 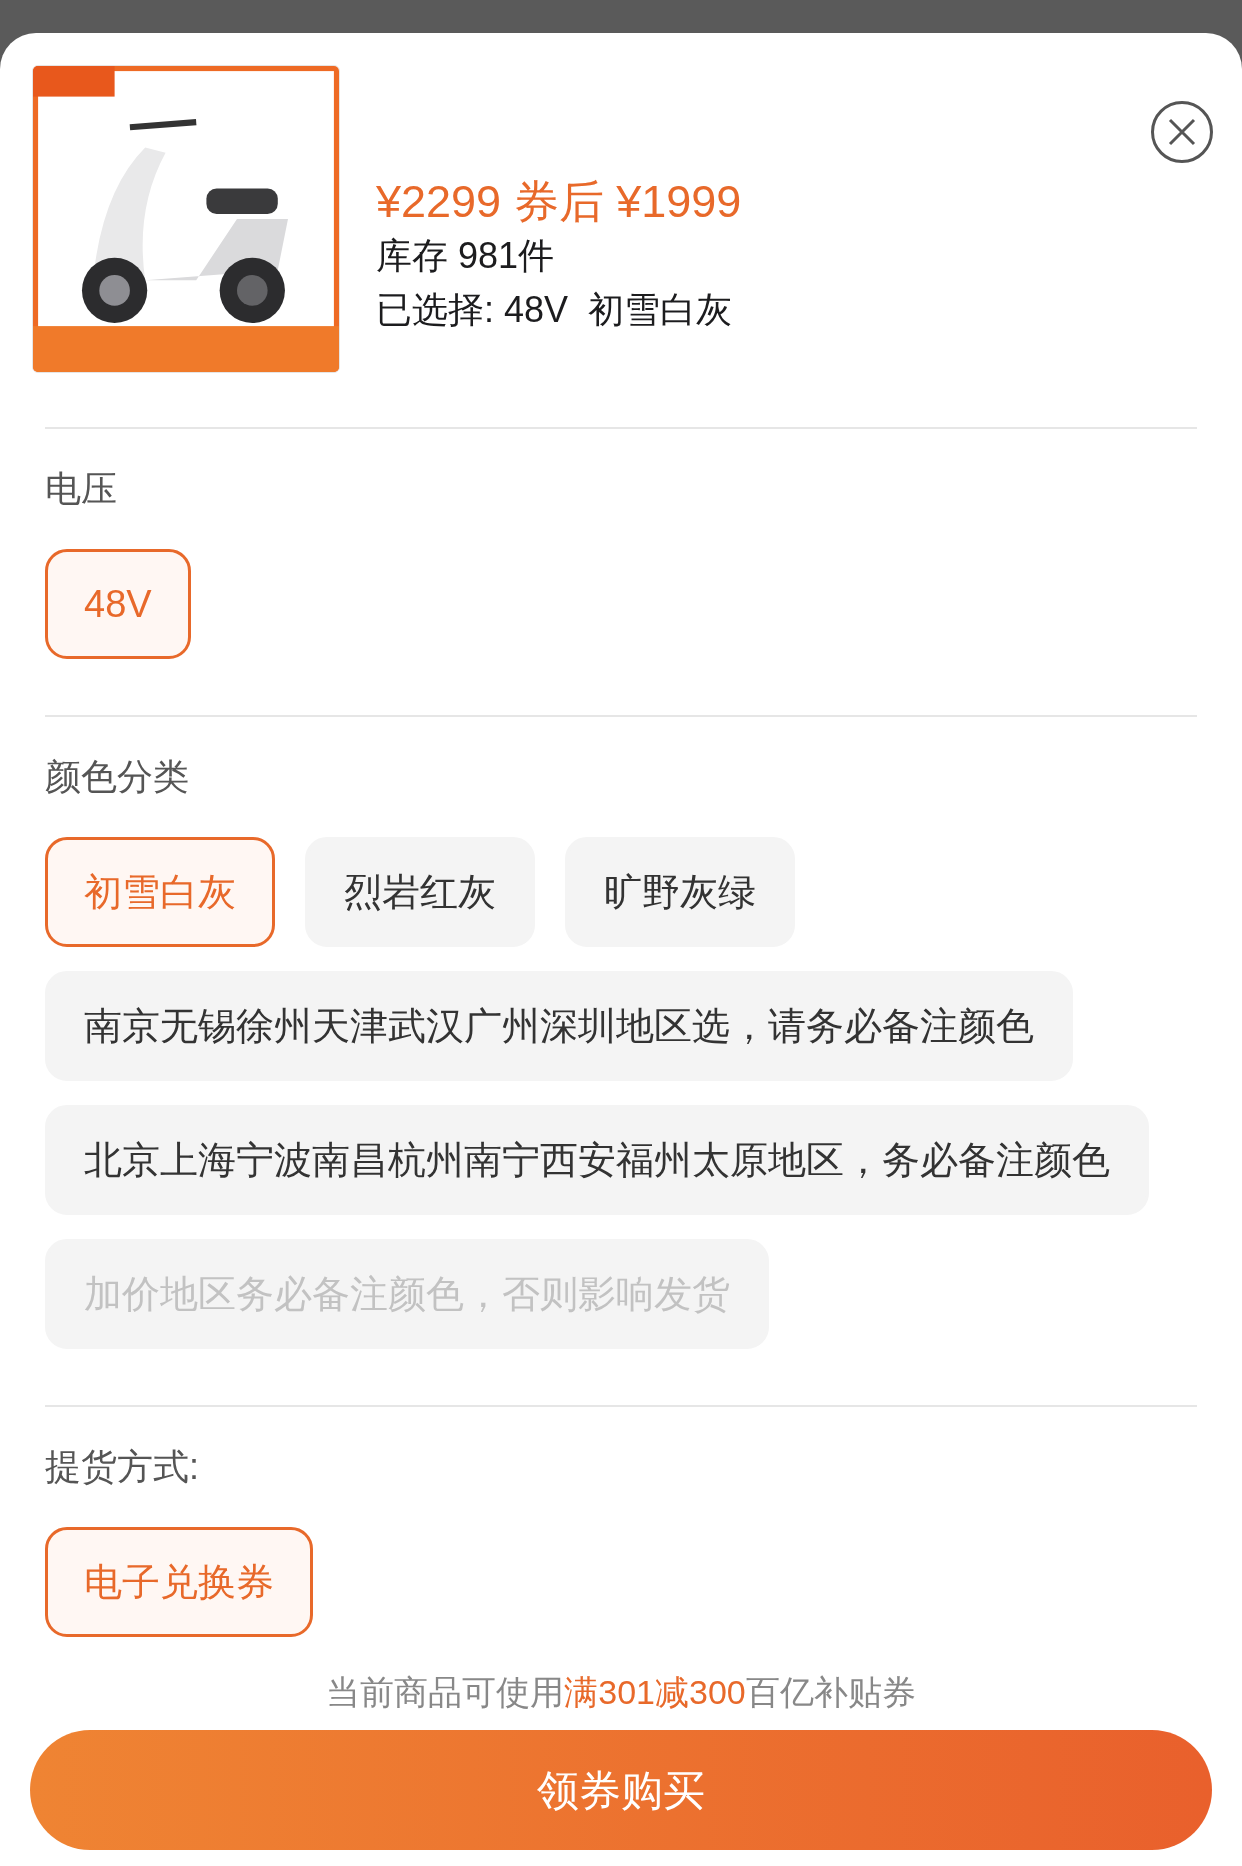 What do you see at coordinates (621, 1692) in the screenshot?
I see `coupon-note: 当前商品可使用满301减300百亿补贴券` at bounding box center [621, 1692].